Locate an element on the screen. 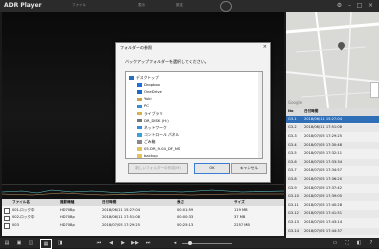 This screenshot has height=249, width=379. list-item: G3-7 2018/07/05 17:34:57 is located at coordinates (332, 171).